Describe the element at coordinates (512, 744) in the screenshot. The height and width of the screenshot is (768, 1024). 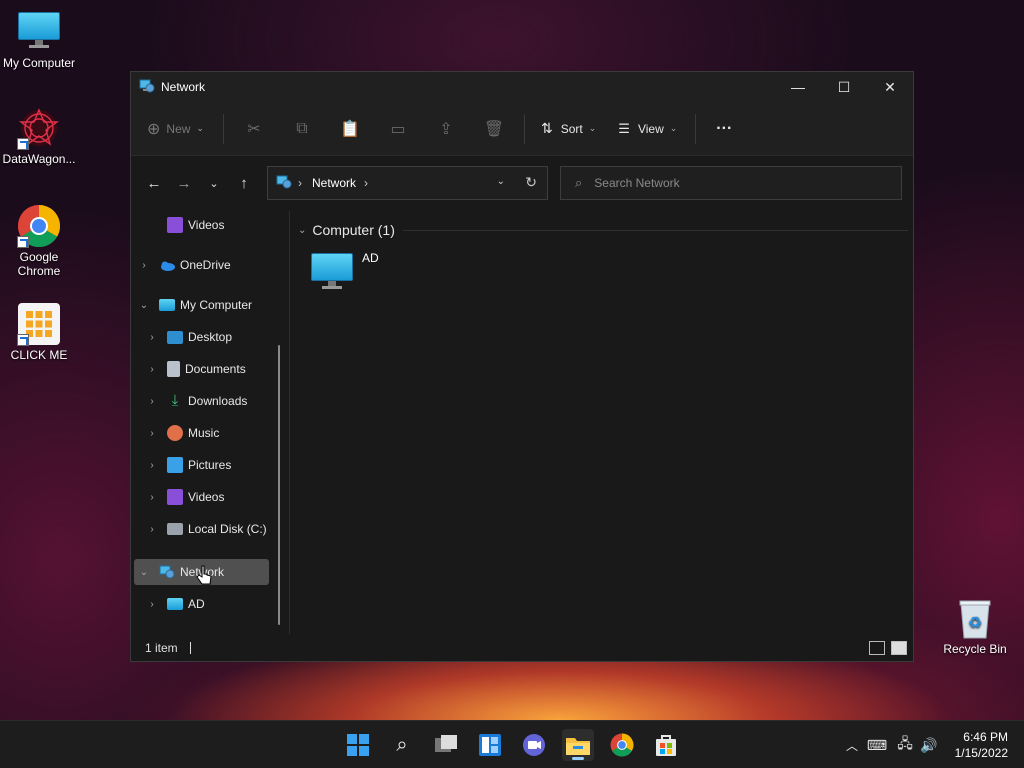
I see `taskbar: ⌕ ︿ ⌨ 🖧 🔊 6:46 PM 1/15/2022` at that location.